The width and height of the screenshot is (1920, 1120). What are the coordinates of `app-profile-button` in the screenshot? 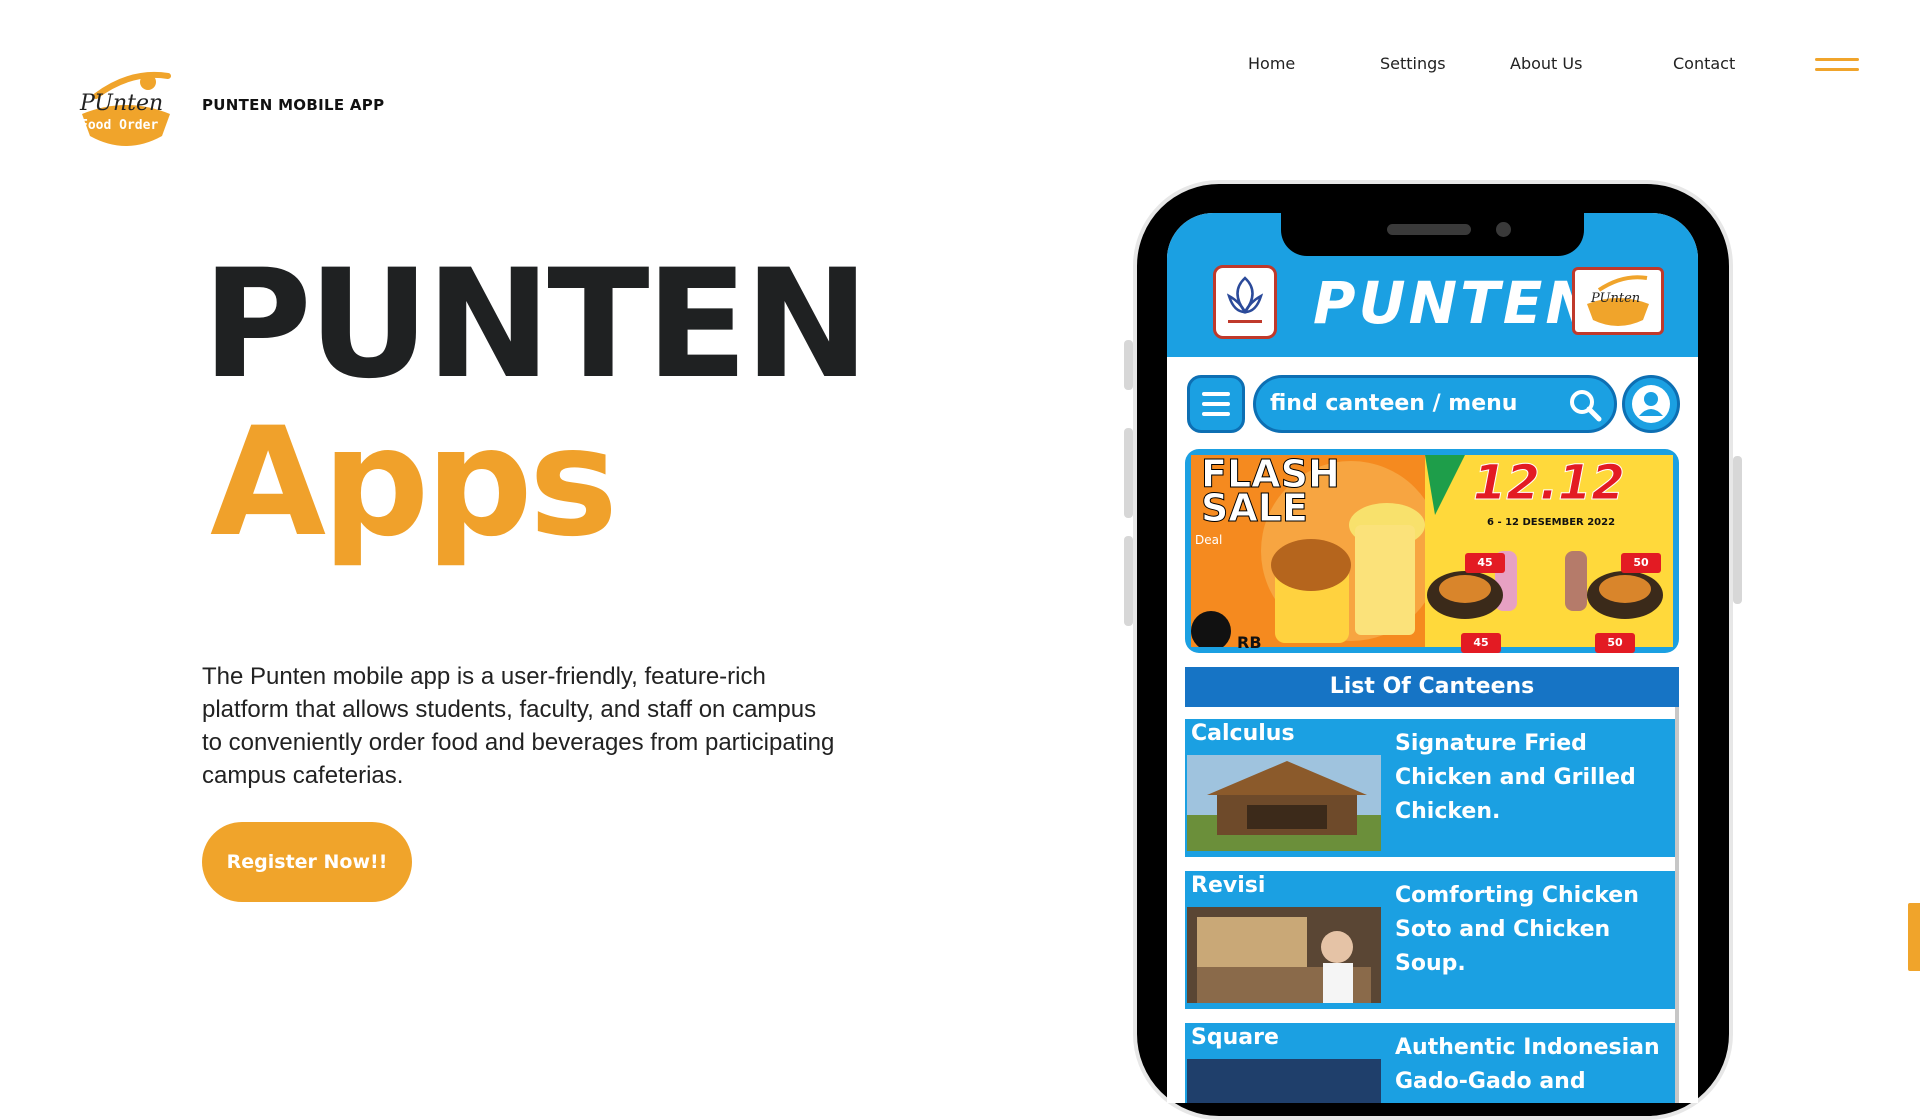 It's located at (1651, 404).